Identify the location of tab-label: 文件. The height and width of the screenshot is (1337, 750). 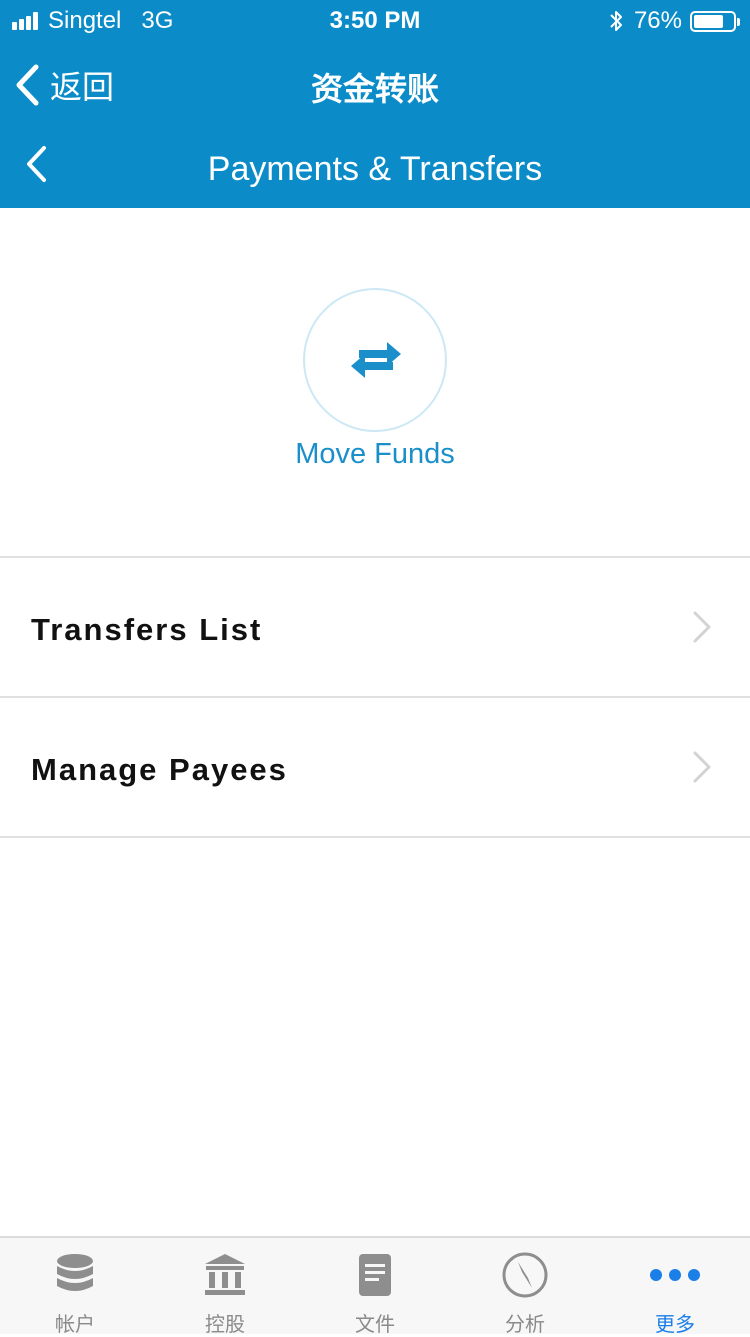
(375, 1325).